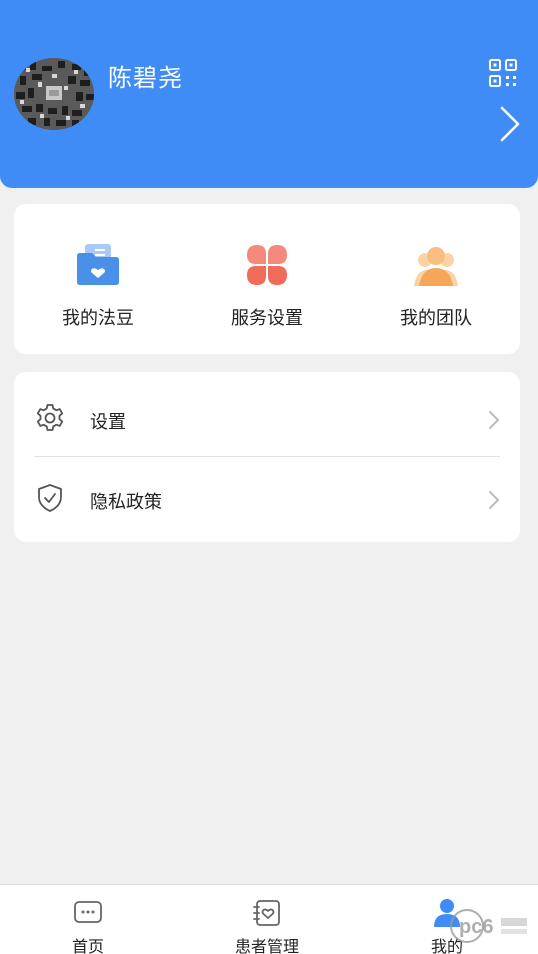 This screenshot has height=954, width=538. What do you see at coordinates (266, 945) in the screenshot?
I see `tab-label: 患者管理` at bounding box center [266, 945].